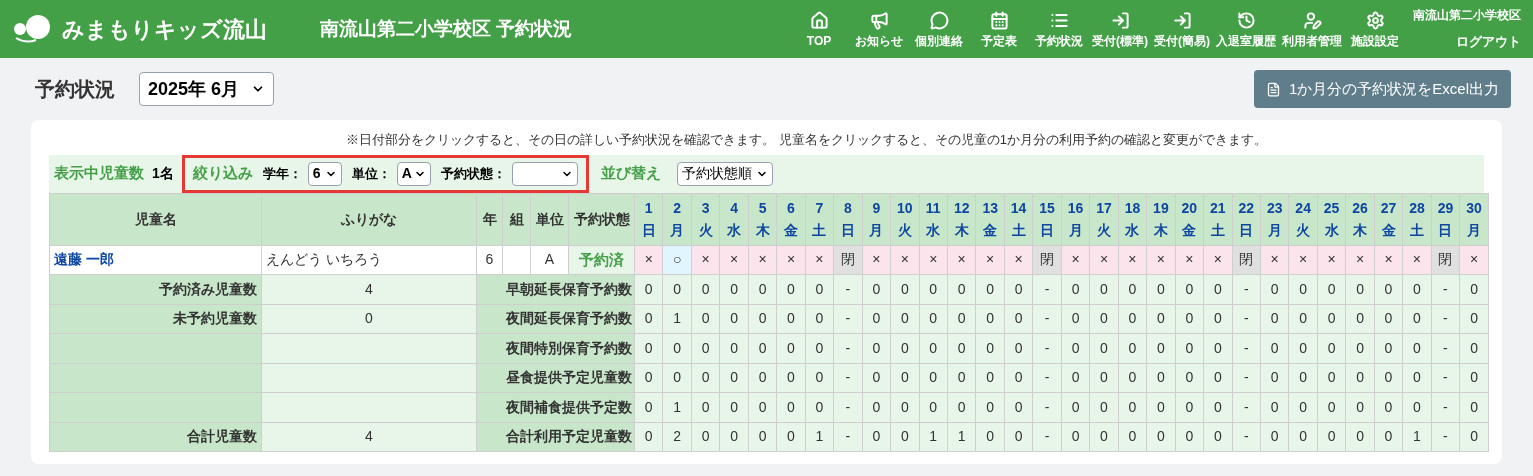  I want to click on excel-export-button: 1か月分の予約状況をExcel出力, so click(1382, 89).